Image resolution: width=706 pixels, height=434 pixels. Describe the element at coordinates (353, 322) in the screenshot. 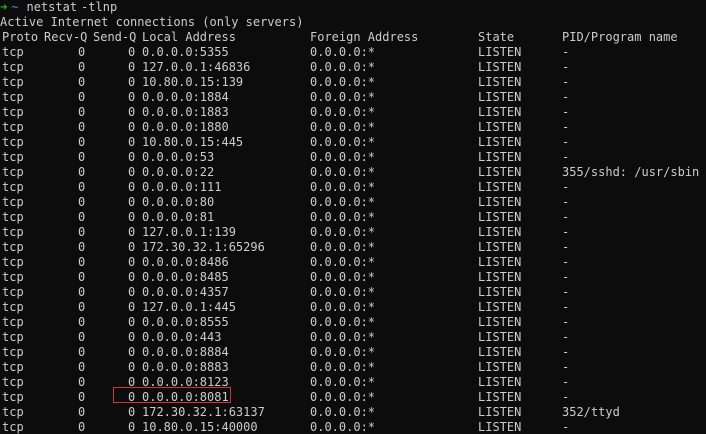

I see `table-row: tcp 0 0 0.0.0.0:8555 0.0.0.0:* LISTEN -` at that location.